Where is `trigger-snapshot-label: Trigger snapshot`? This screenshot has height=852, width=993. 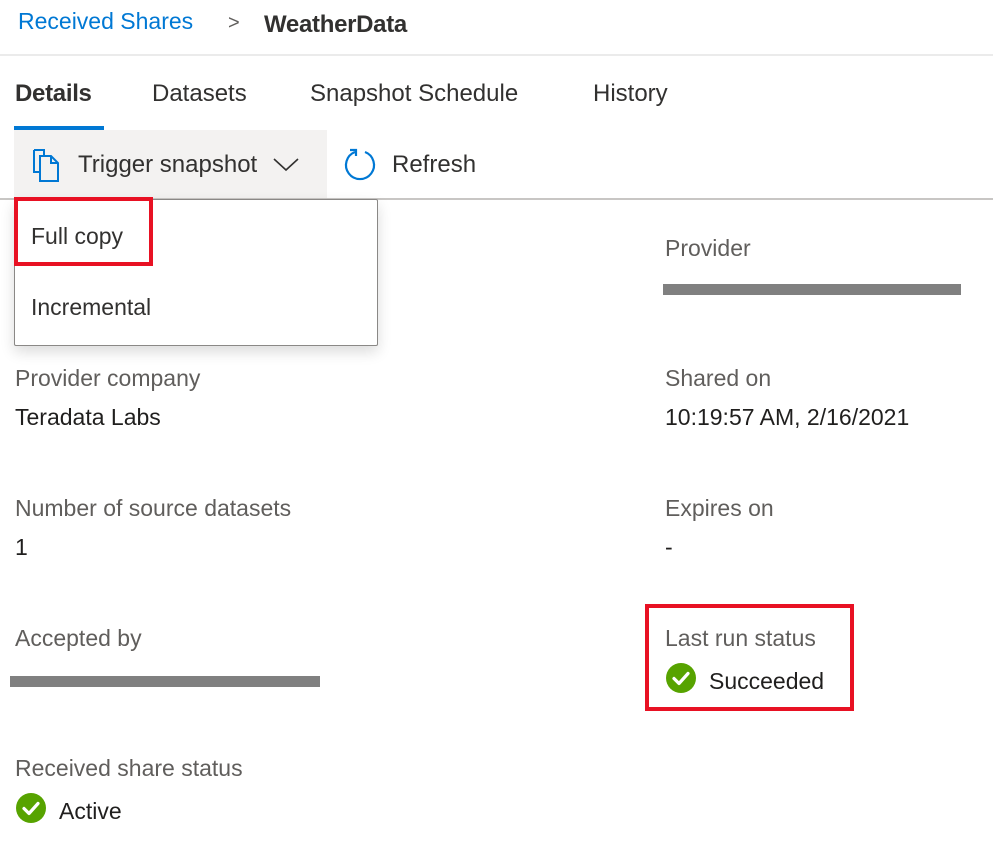
trigger-snapshot-label: Trigger snapshot is located at coordinates (168, 164).